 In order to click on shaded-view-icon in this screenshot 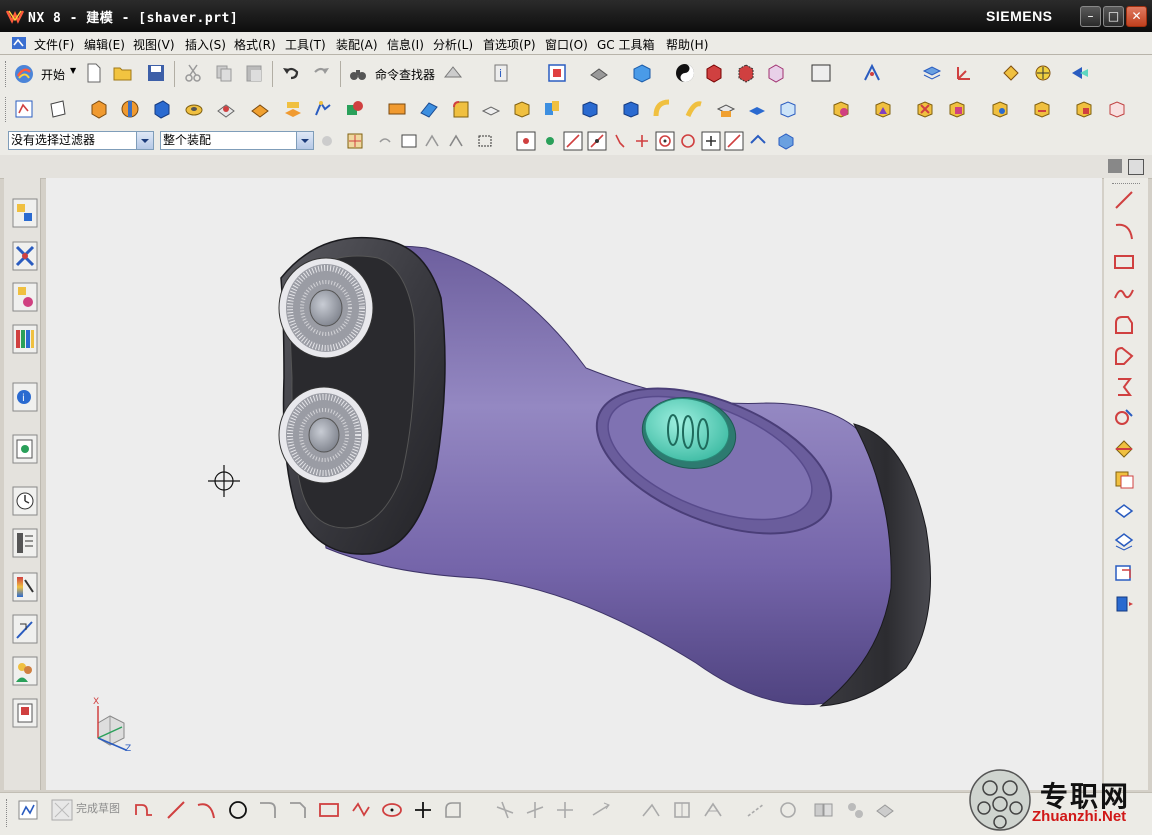, I will do `click(599, 73)`.